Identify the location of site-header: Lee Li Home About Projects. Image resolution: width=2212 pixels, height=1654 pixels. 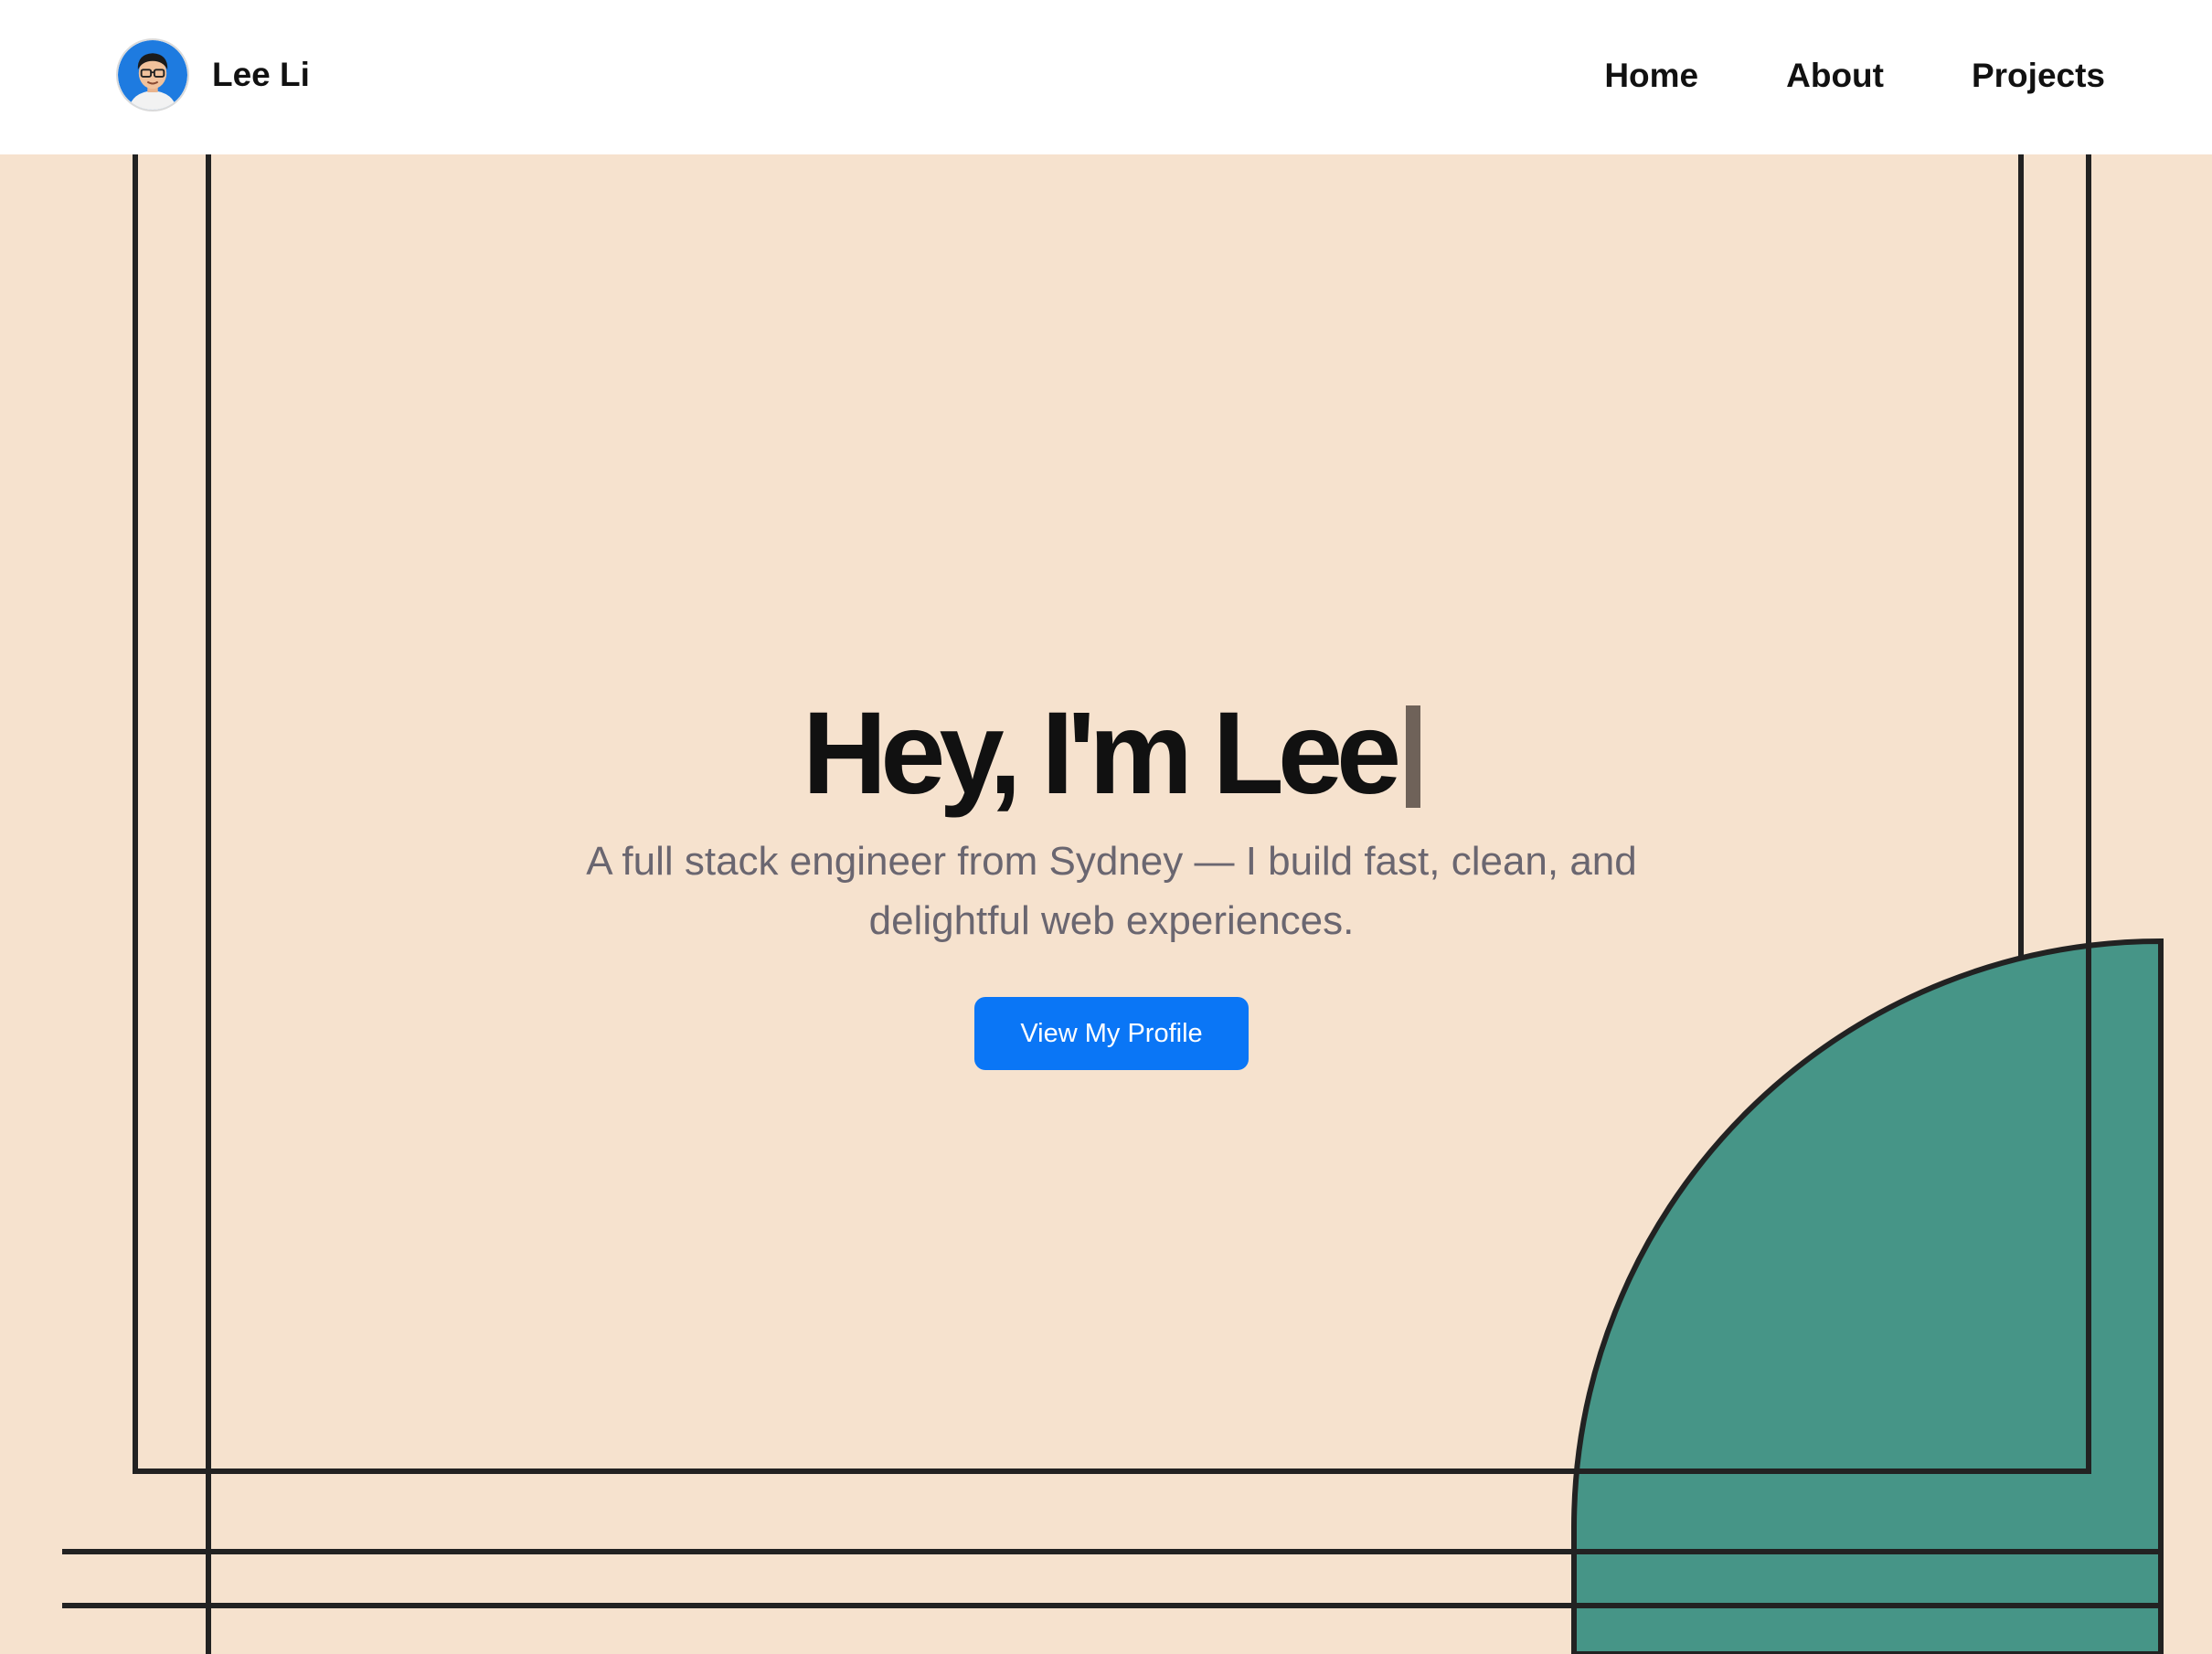
(1106, 77).